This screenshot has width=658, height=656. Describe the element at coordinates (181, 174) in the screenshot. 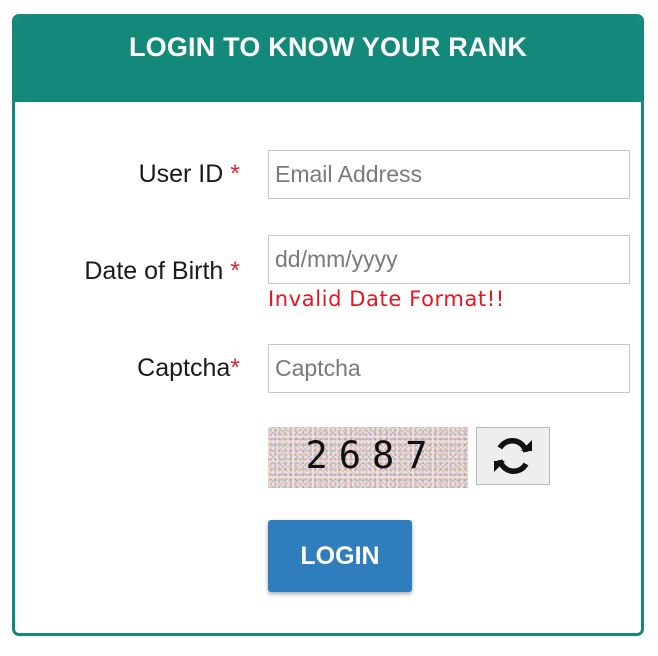

I see `user-id-label-text: User ID` at that location.